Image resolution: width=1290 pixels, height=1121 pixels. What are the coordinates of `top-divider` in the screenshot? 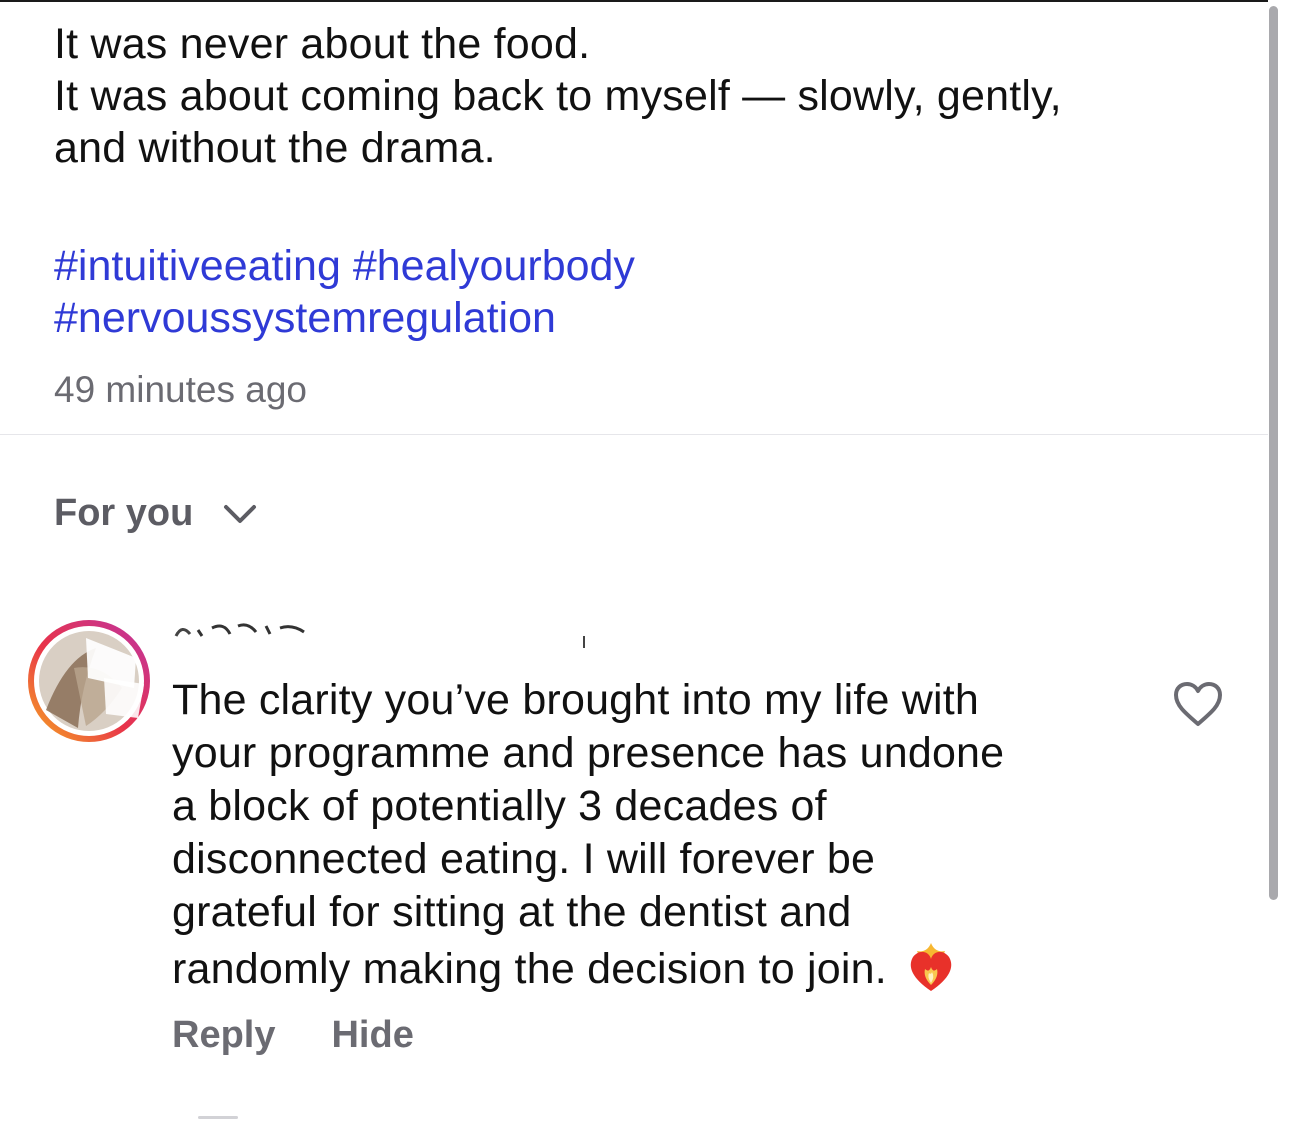 It's located at (634, 1).